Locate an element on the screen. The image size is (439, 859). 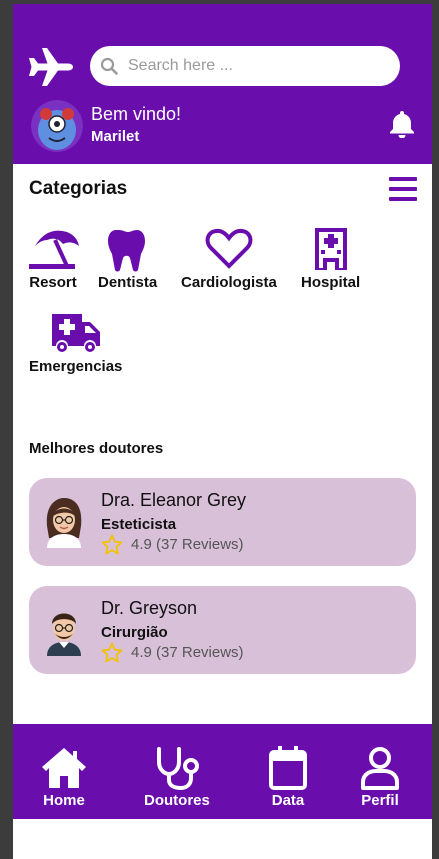
nav-item-data: Data is located at coordinates (288, 777).